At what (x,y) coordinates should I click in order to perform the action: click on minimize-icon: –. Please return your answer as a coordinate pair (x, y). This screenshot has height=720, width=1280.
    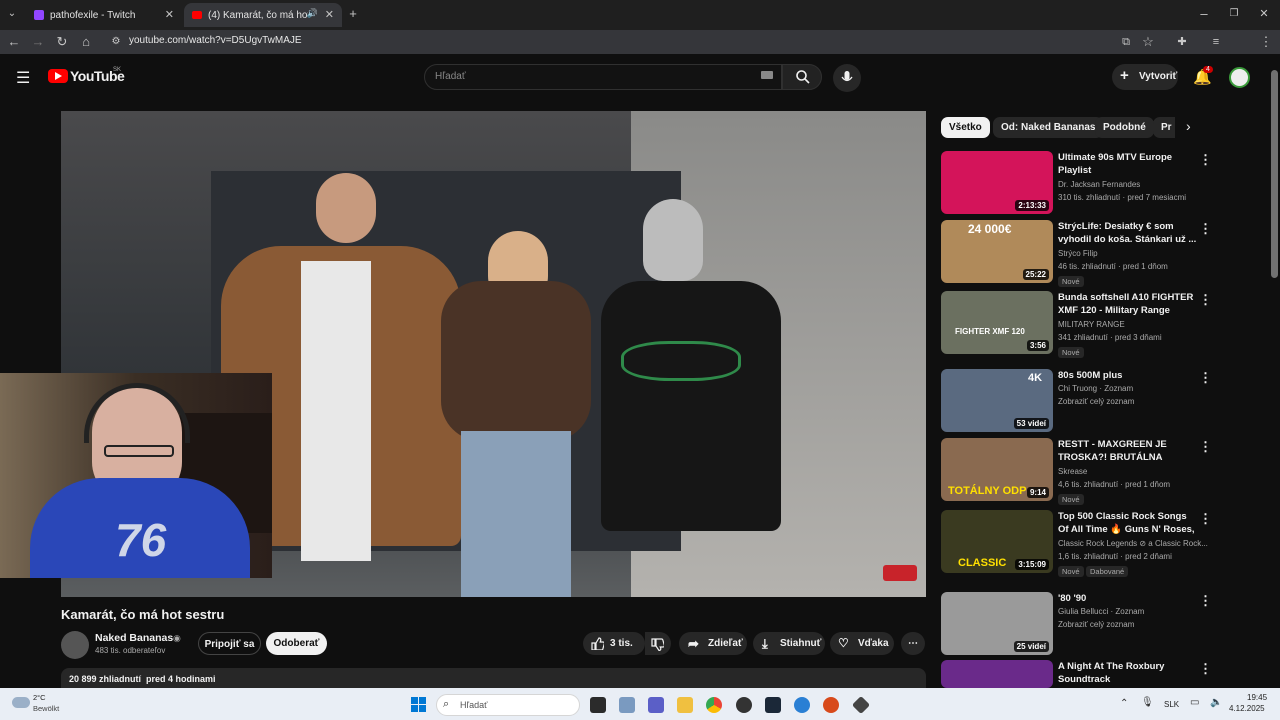
    Looking at the image, I should click on (1204, 14).